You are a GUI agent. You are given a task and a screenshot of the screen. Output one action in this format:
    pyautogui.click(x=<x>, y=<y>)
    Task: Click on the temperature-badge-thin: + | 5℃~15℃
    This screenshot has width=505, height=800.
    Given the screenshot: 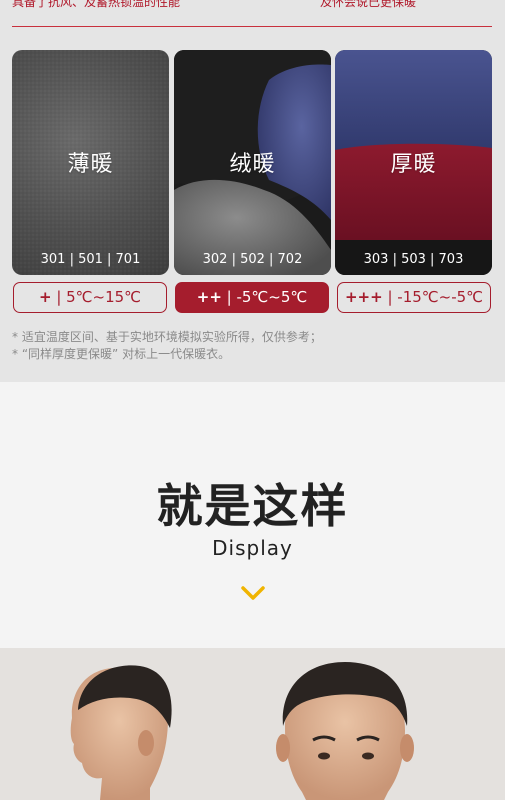 What is the action you would take?
    pyautogui.click(x=90, y=297)
    